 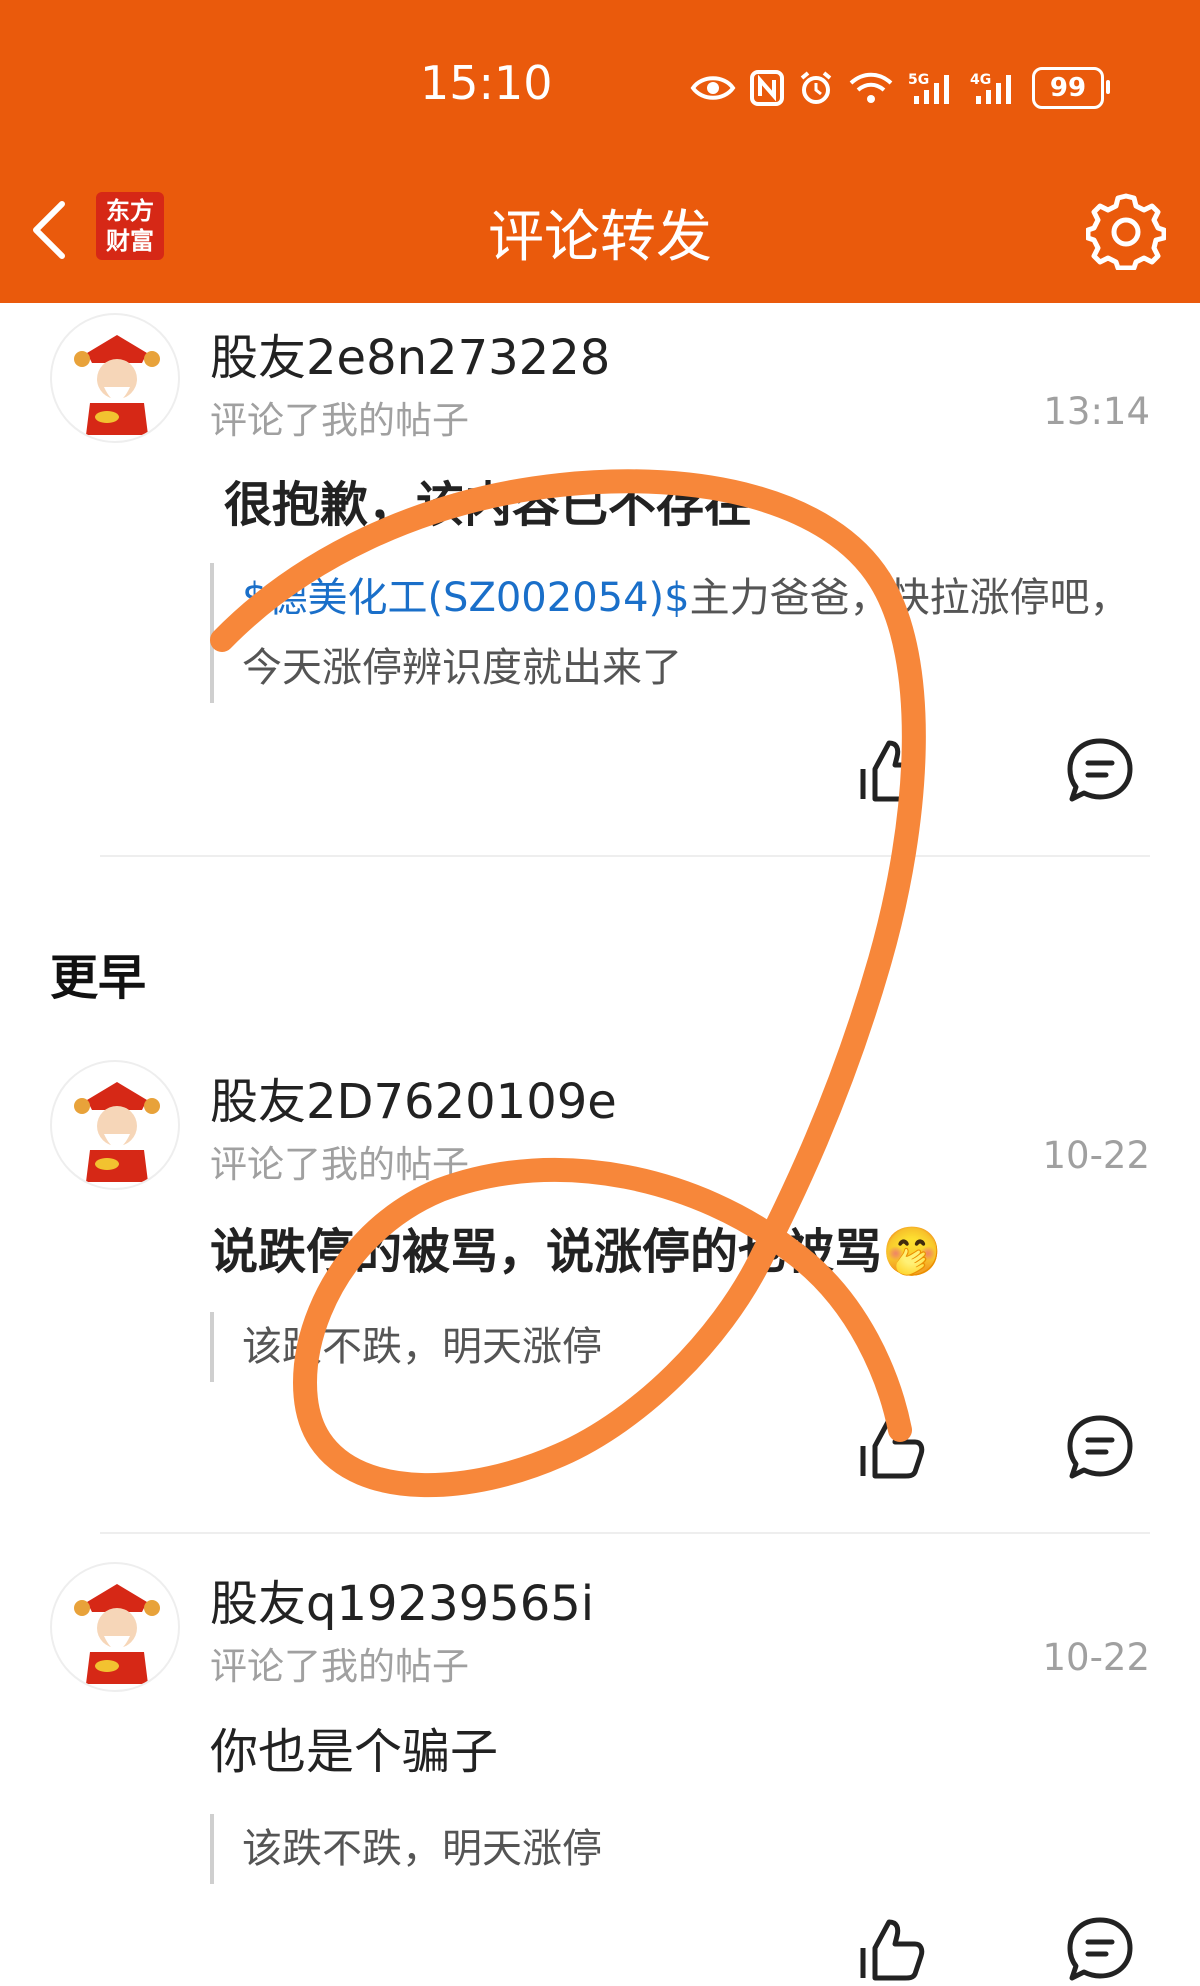 I want to click on svg-text: 5G, so click(x=918, y=80).